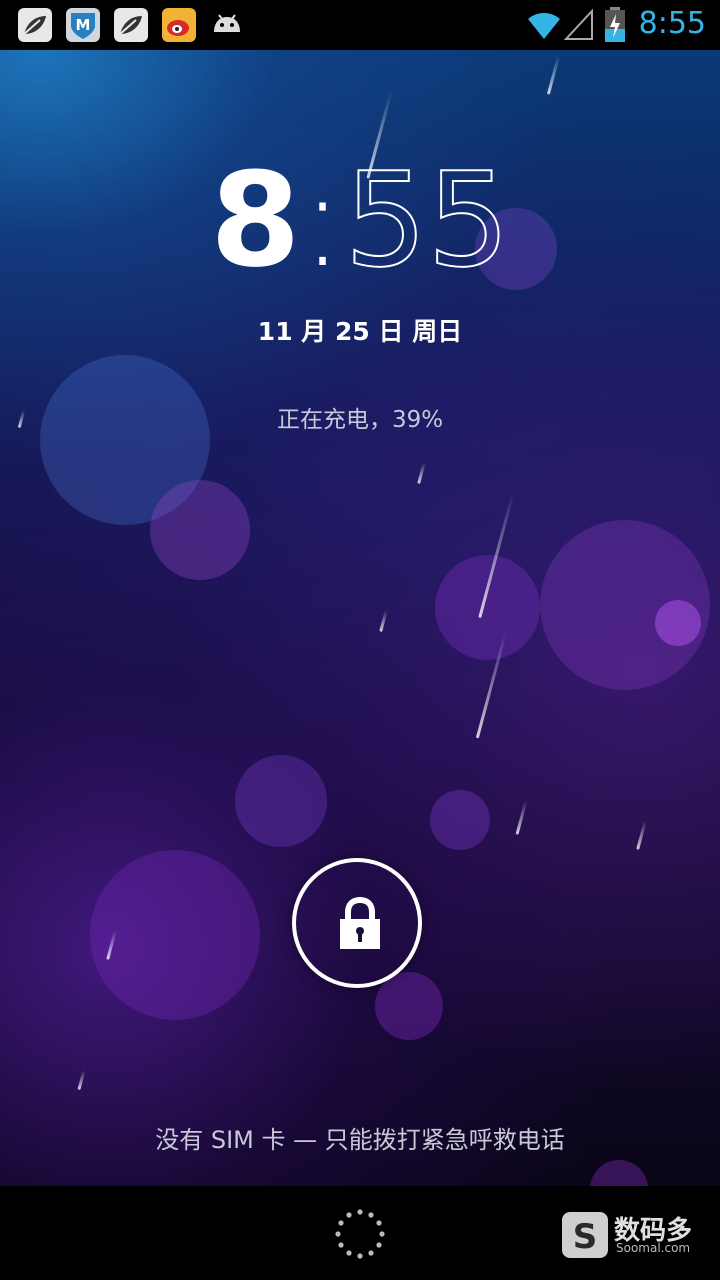  I want to click on emergency-call-message: 没有 SIM 卡 — 只能拨打紧急呼救电话, so click(360, 1137).